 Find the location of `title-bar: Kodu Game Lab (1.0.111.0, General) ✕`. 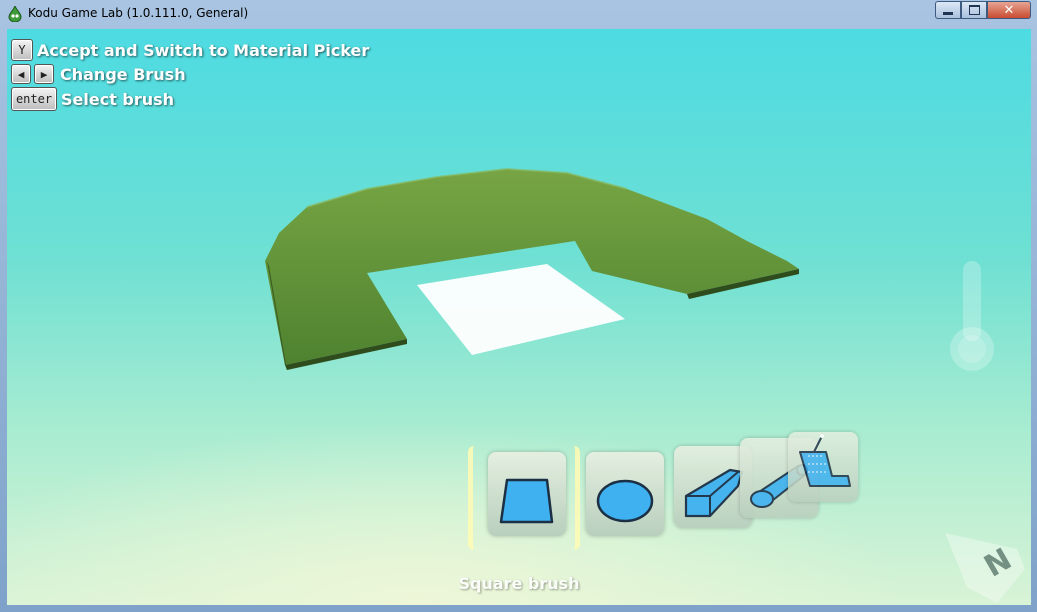

title-bar: Kodu Game Lab (1.0.111.0, General) ✕ is located at coordinates (518, 14).